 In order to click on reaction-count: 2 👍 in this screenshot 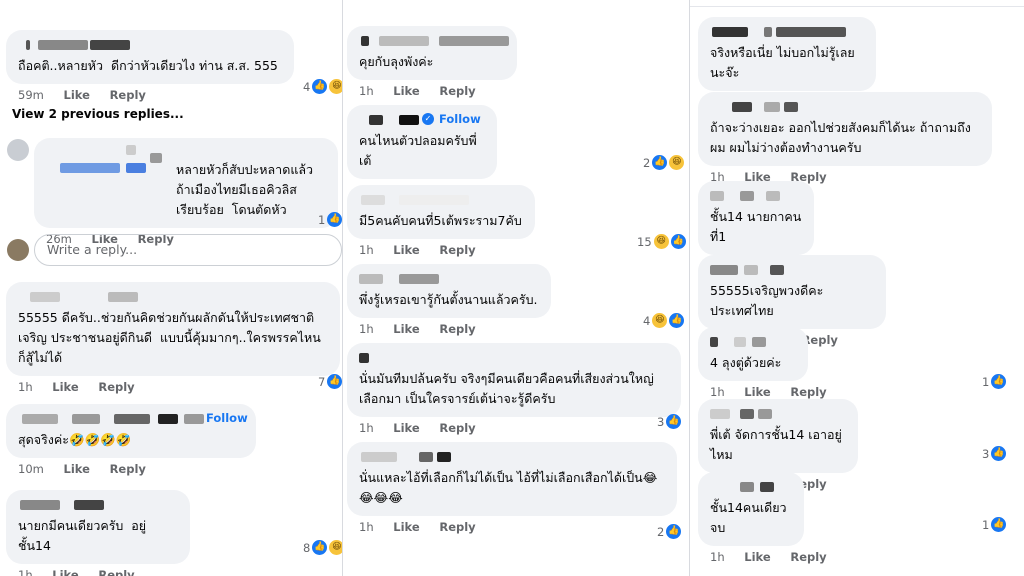, I will do `click(669, 531)`.